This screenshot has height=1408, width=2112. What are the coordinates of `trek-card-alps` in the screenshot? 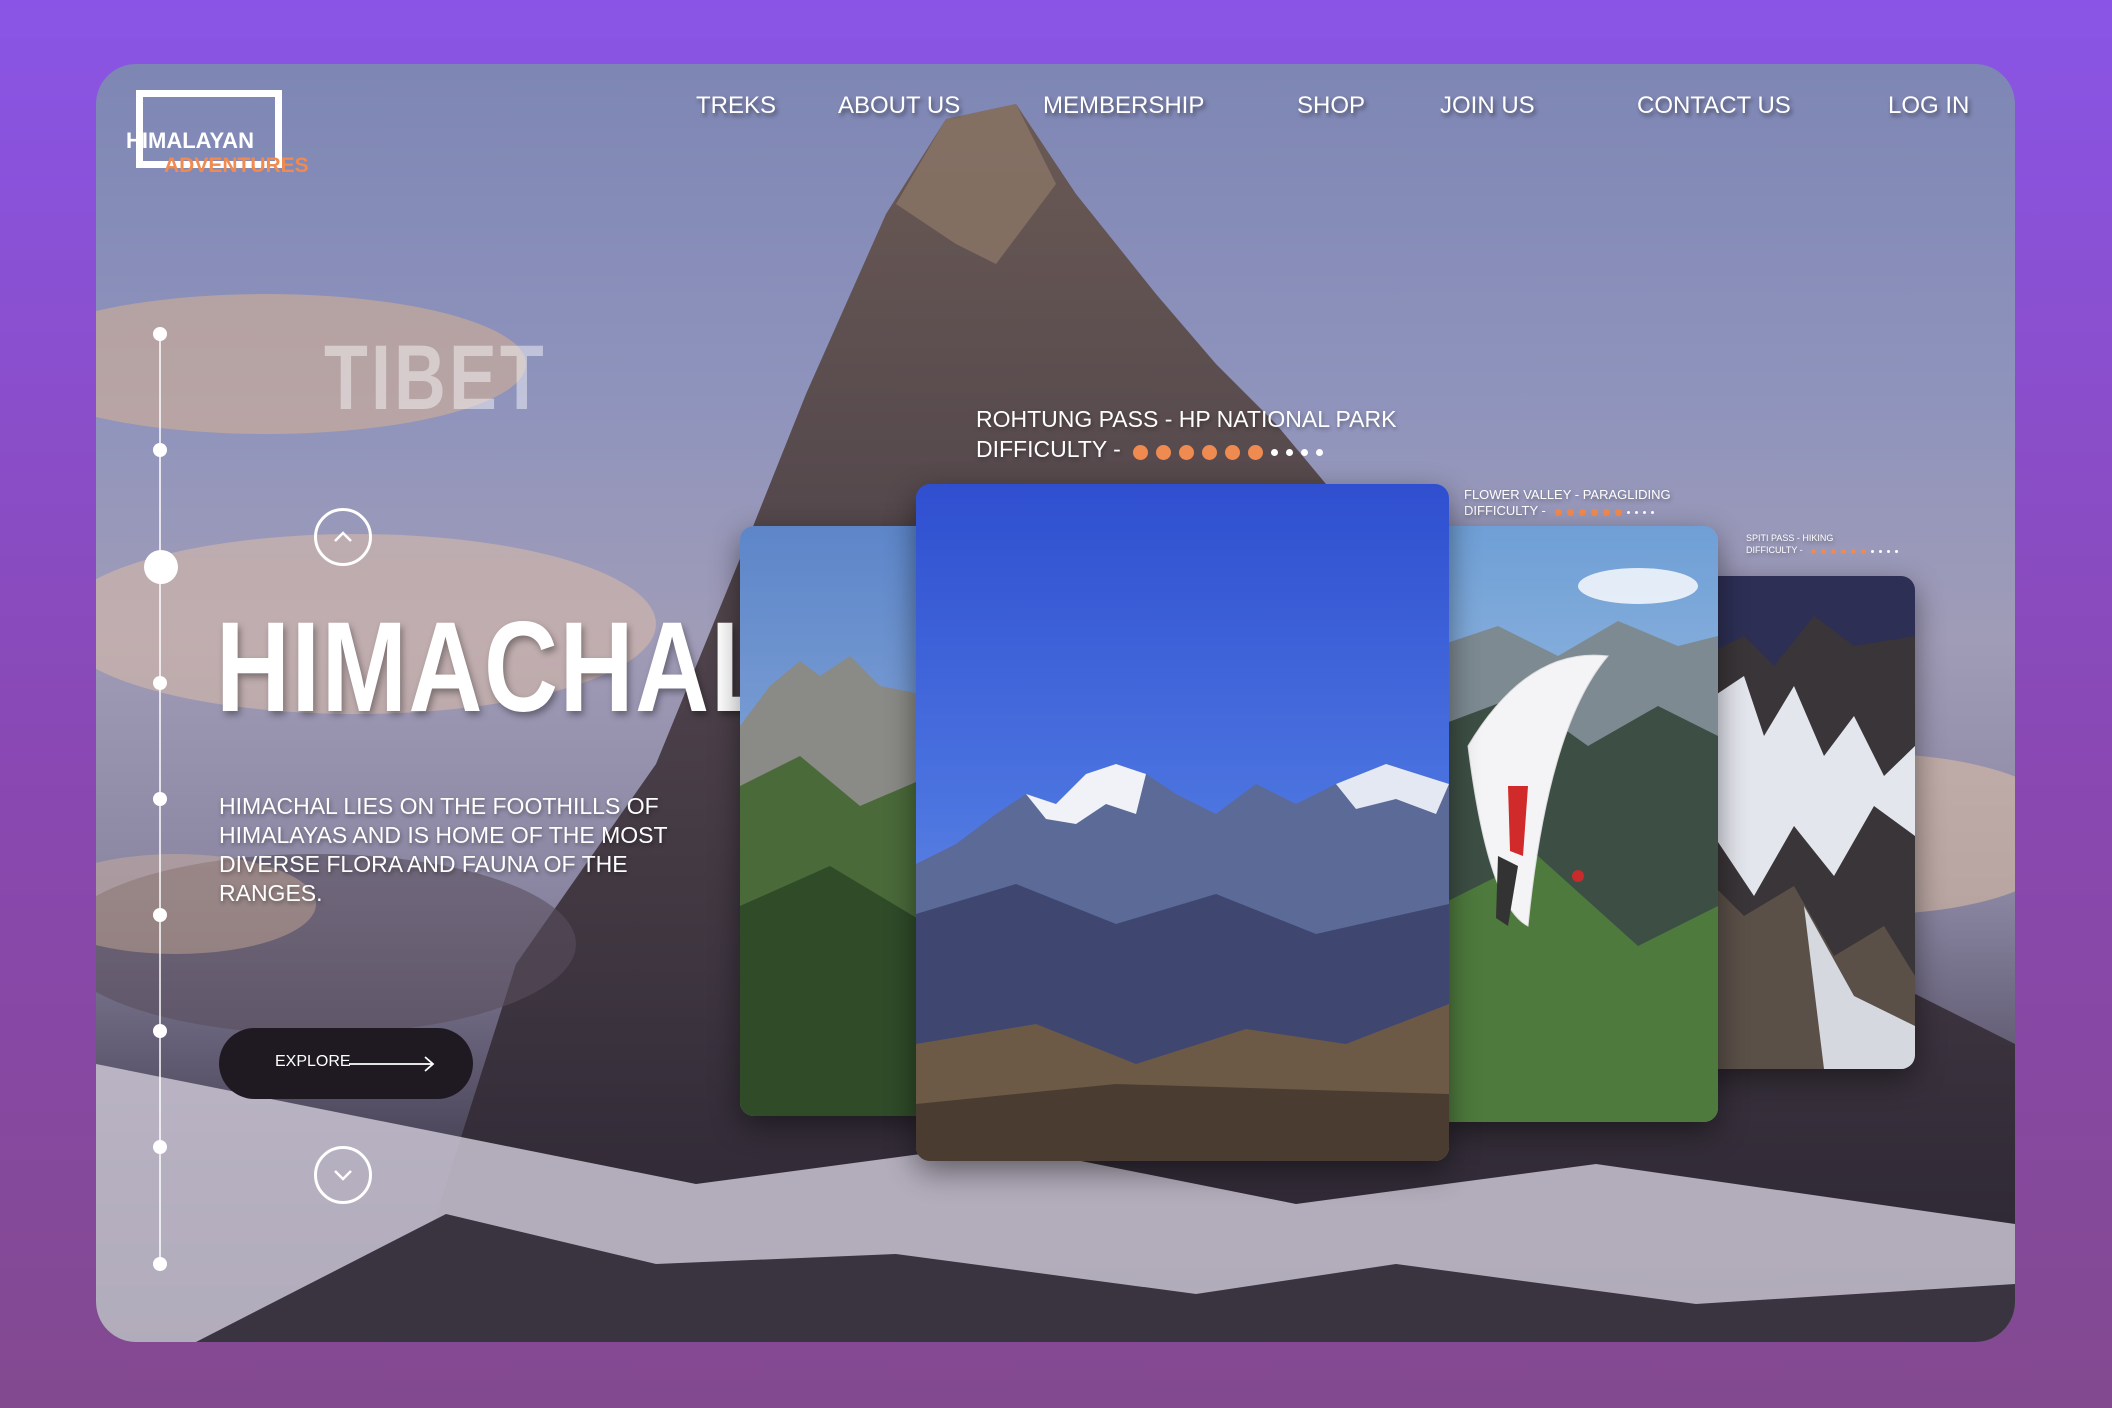 It's located at (835, 821).